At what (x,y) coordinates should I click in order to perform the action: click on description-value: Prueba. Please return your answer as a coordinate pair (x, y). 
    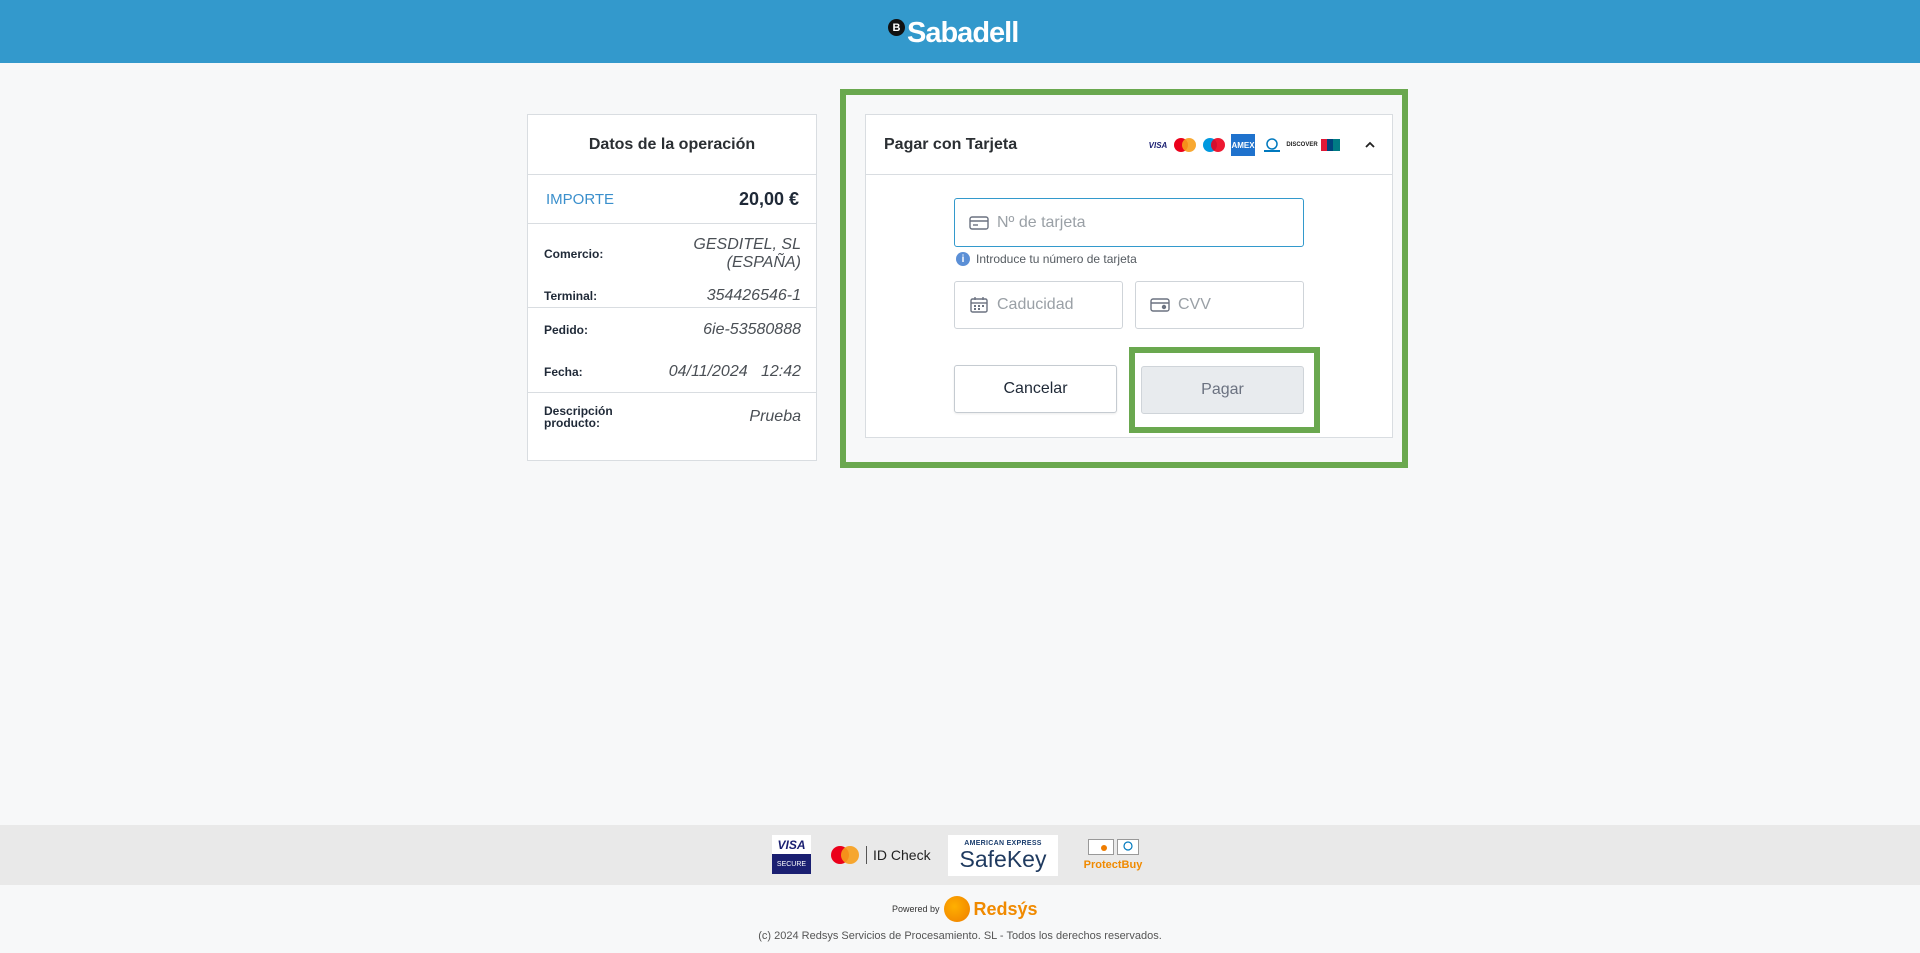
    Looking at the image, I should click on (775, 416).